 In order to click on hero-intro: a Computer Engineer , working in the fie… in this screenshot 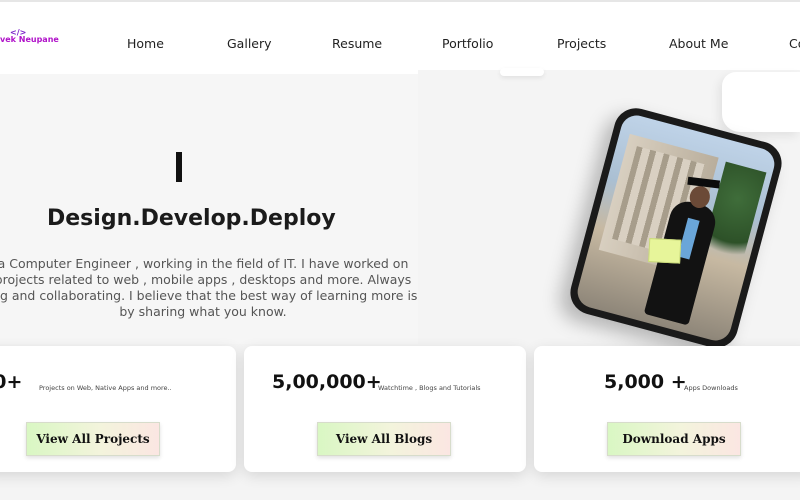, I will do `click(212, 288)`.